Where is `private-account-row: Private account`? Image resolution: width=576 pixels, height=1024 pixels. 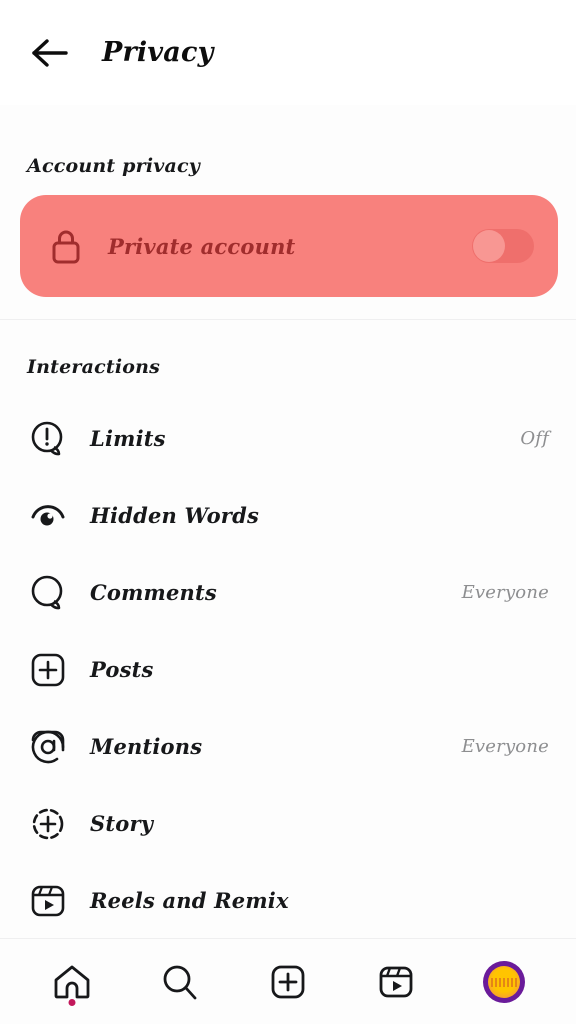
private-account-row: Private account is located at coordinates (289, 246).